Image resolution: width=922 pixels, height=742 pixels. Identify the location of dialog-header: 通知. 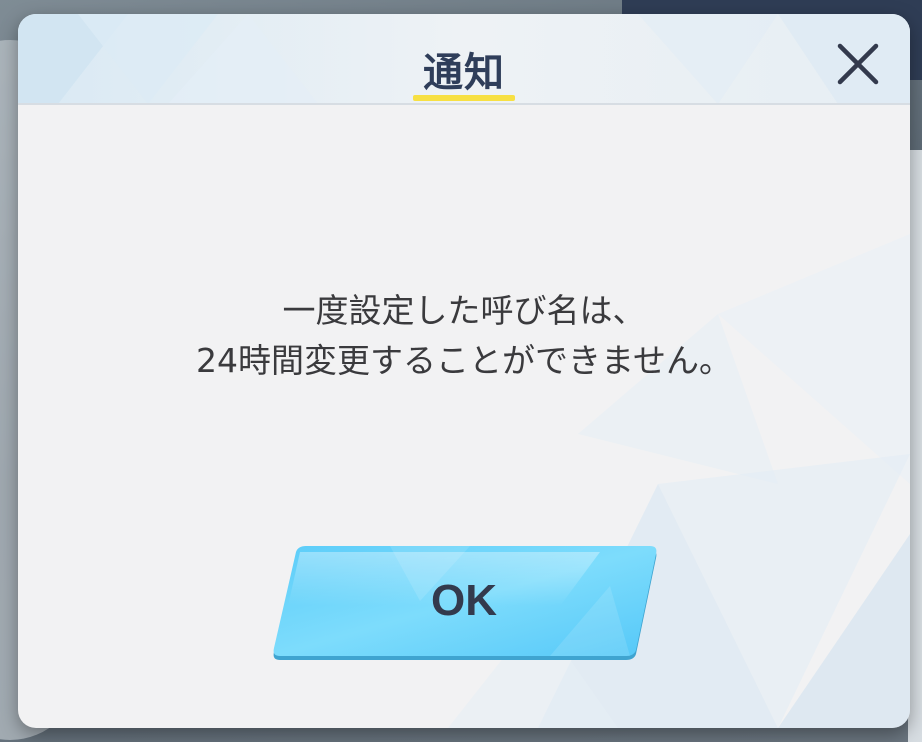
(464, 59).